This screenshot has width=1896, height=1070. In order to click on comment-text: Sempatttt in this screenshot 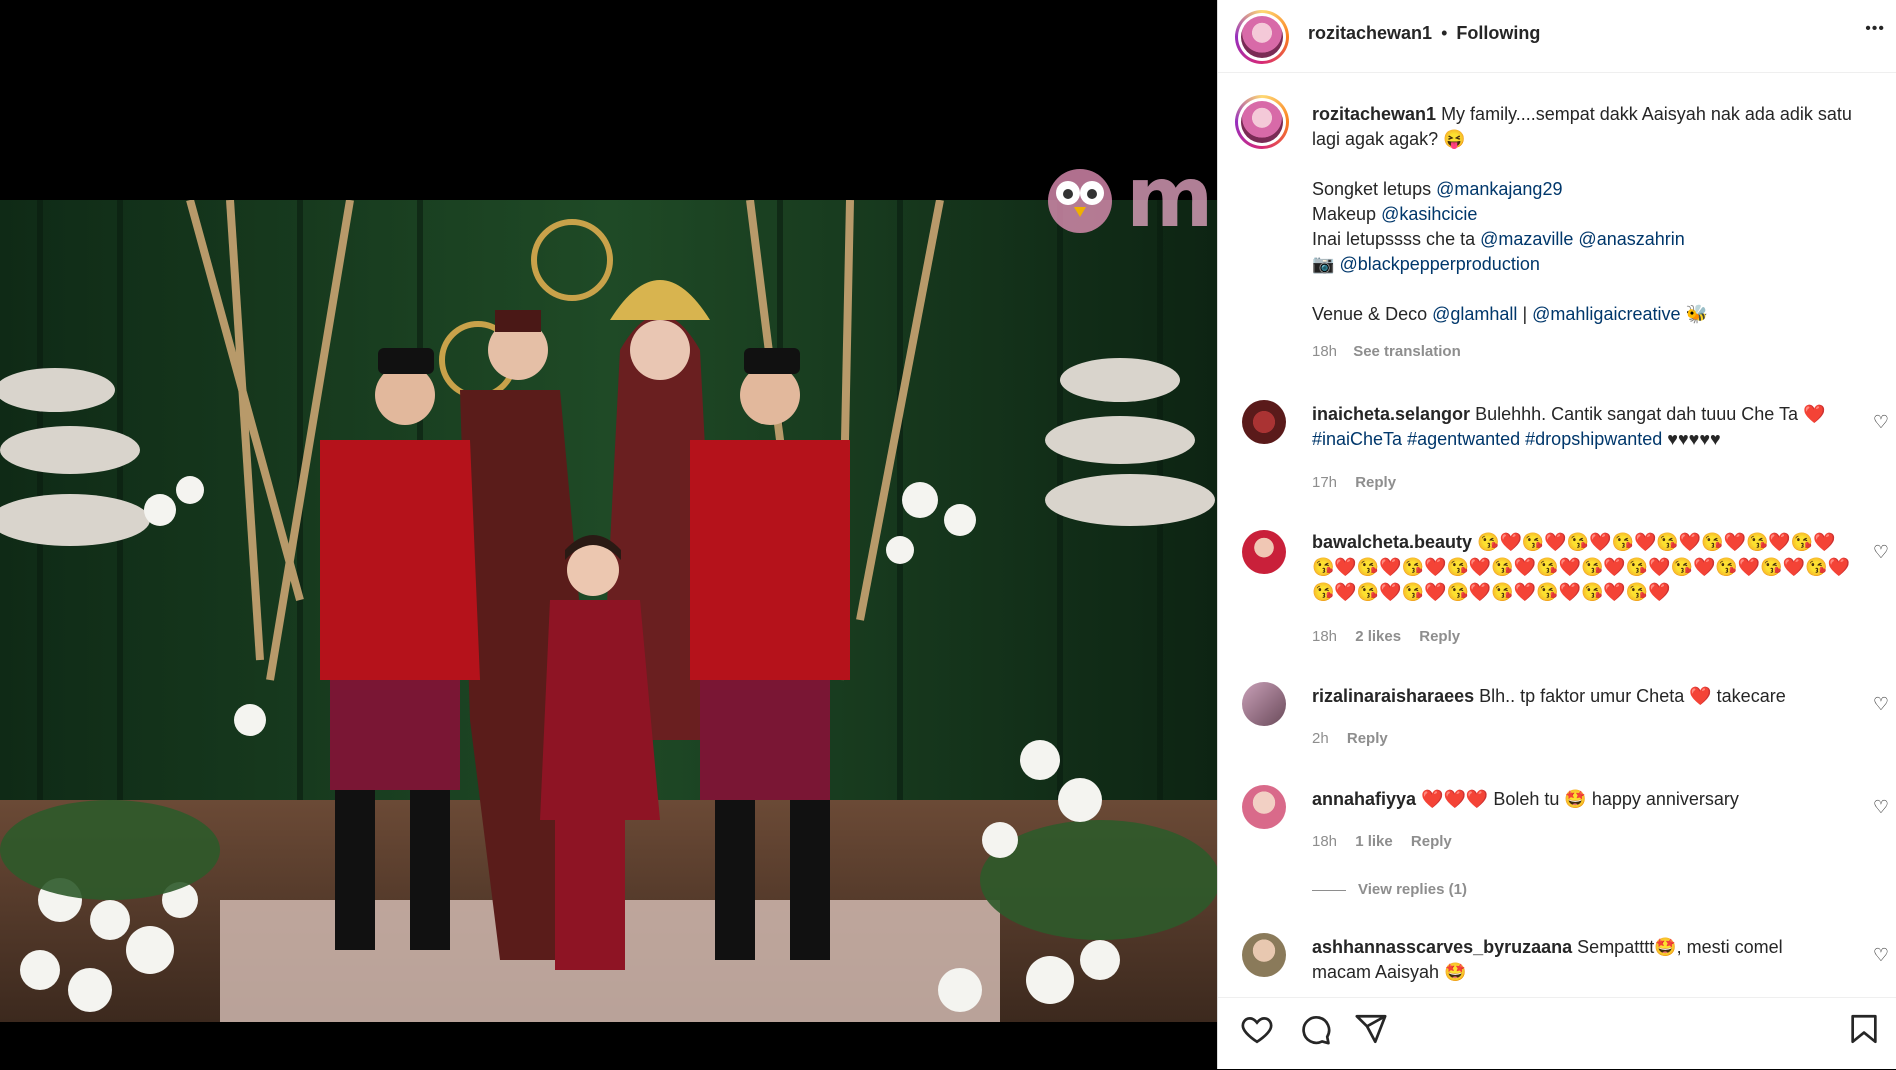, I will do `click(1616, 947)`.